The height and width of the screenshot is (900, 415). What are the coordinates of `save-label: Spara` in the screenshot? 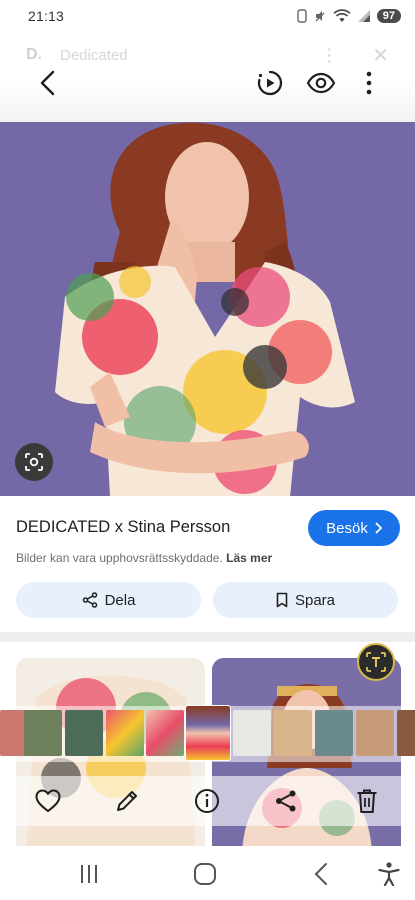 It's located at (315, 600).